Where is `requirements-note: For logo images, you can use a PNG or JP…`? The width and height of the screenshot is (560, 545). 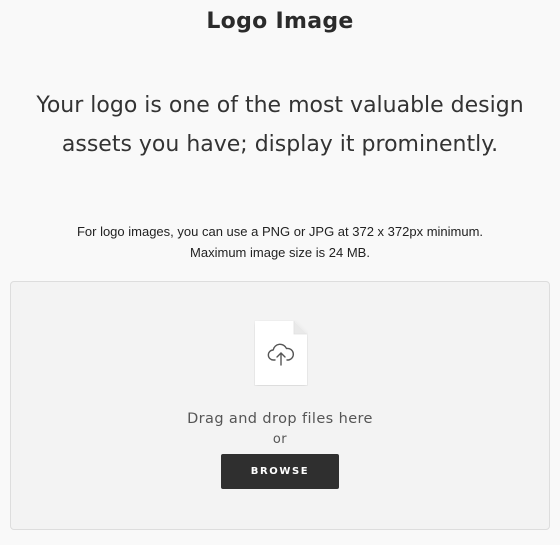
requirements-note: For logo images, you can use a PNG or JP… is located at coordinates (280, 242).